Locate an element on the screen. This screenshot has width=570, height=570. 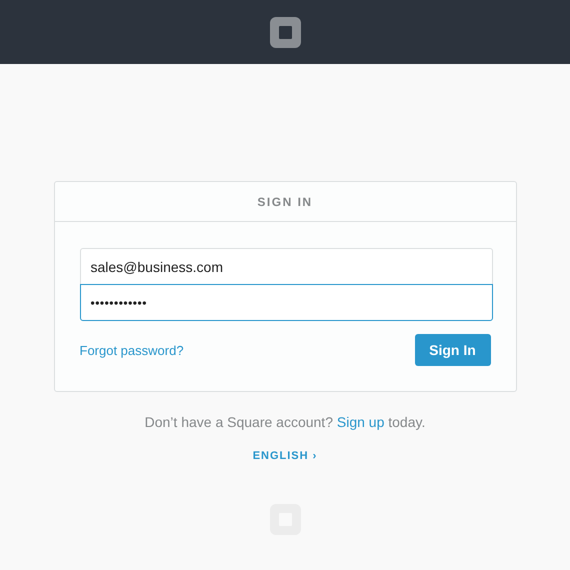
logo-icon is located at coordinates (285, 32).